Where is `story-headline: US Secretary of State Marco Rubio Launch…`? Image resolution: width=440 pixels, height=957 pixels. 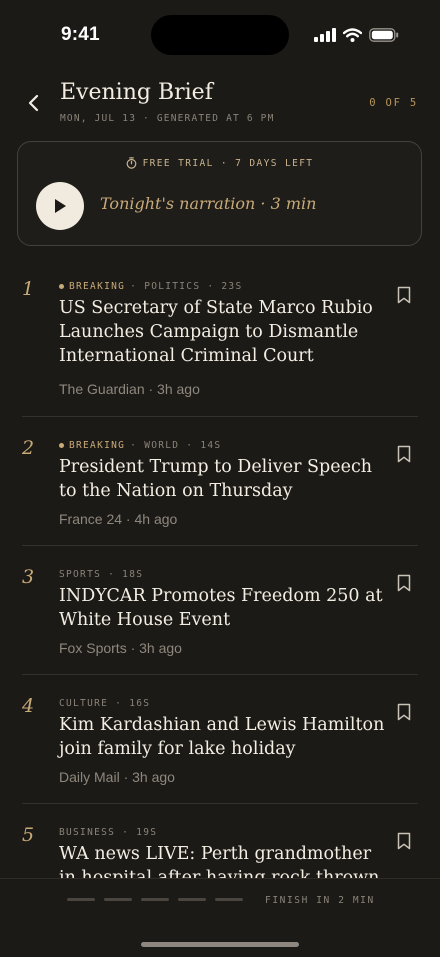
story-headline: US Secretary of State Marco Rubio Launch… is located at coordinates (222, 332).